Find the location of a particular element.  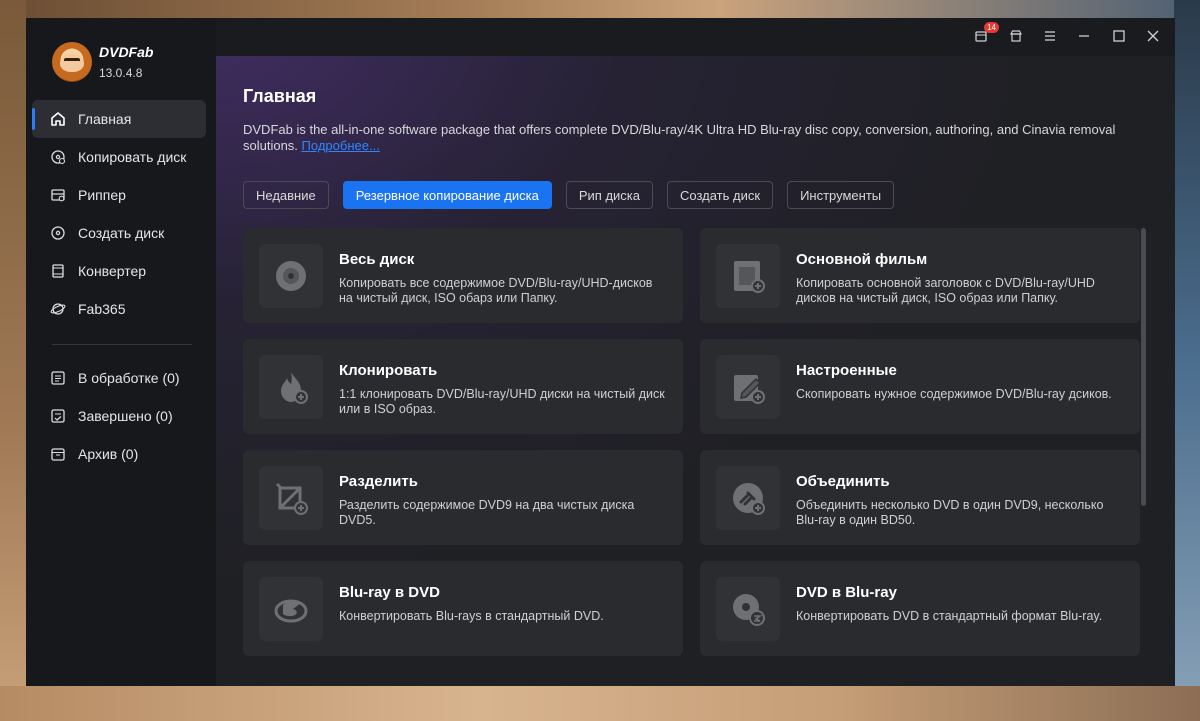

maximize-button is located at coordinates (1119, 37).